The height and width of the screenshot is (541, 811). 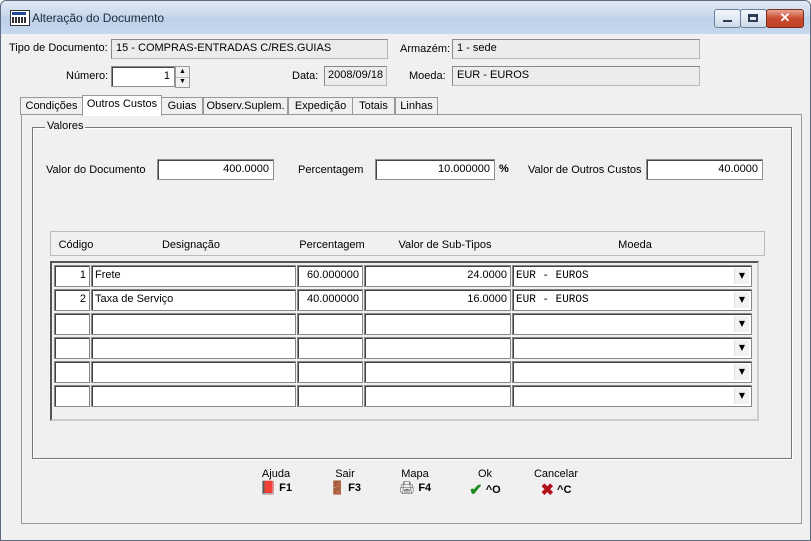 What do you see at coordinates (143, 76) in the screenshot?
I see `numero-input: 1` at bounding box center [143, 76].